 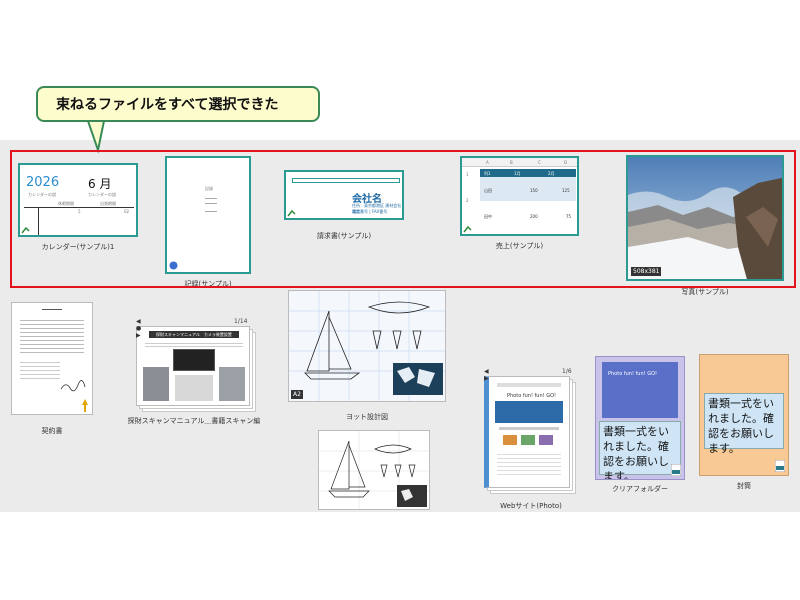 What do you see at coordinates (167, 105) in the screenshot?
I see `callout-text: 束ねるファイルをすべて選択できた` at bounding box center [167, 105].